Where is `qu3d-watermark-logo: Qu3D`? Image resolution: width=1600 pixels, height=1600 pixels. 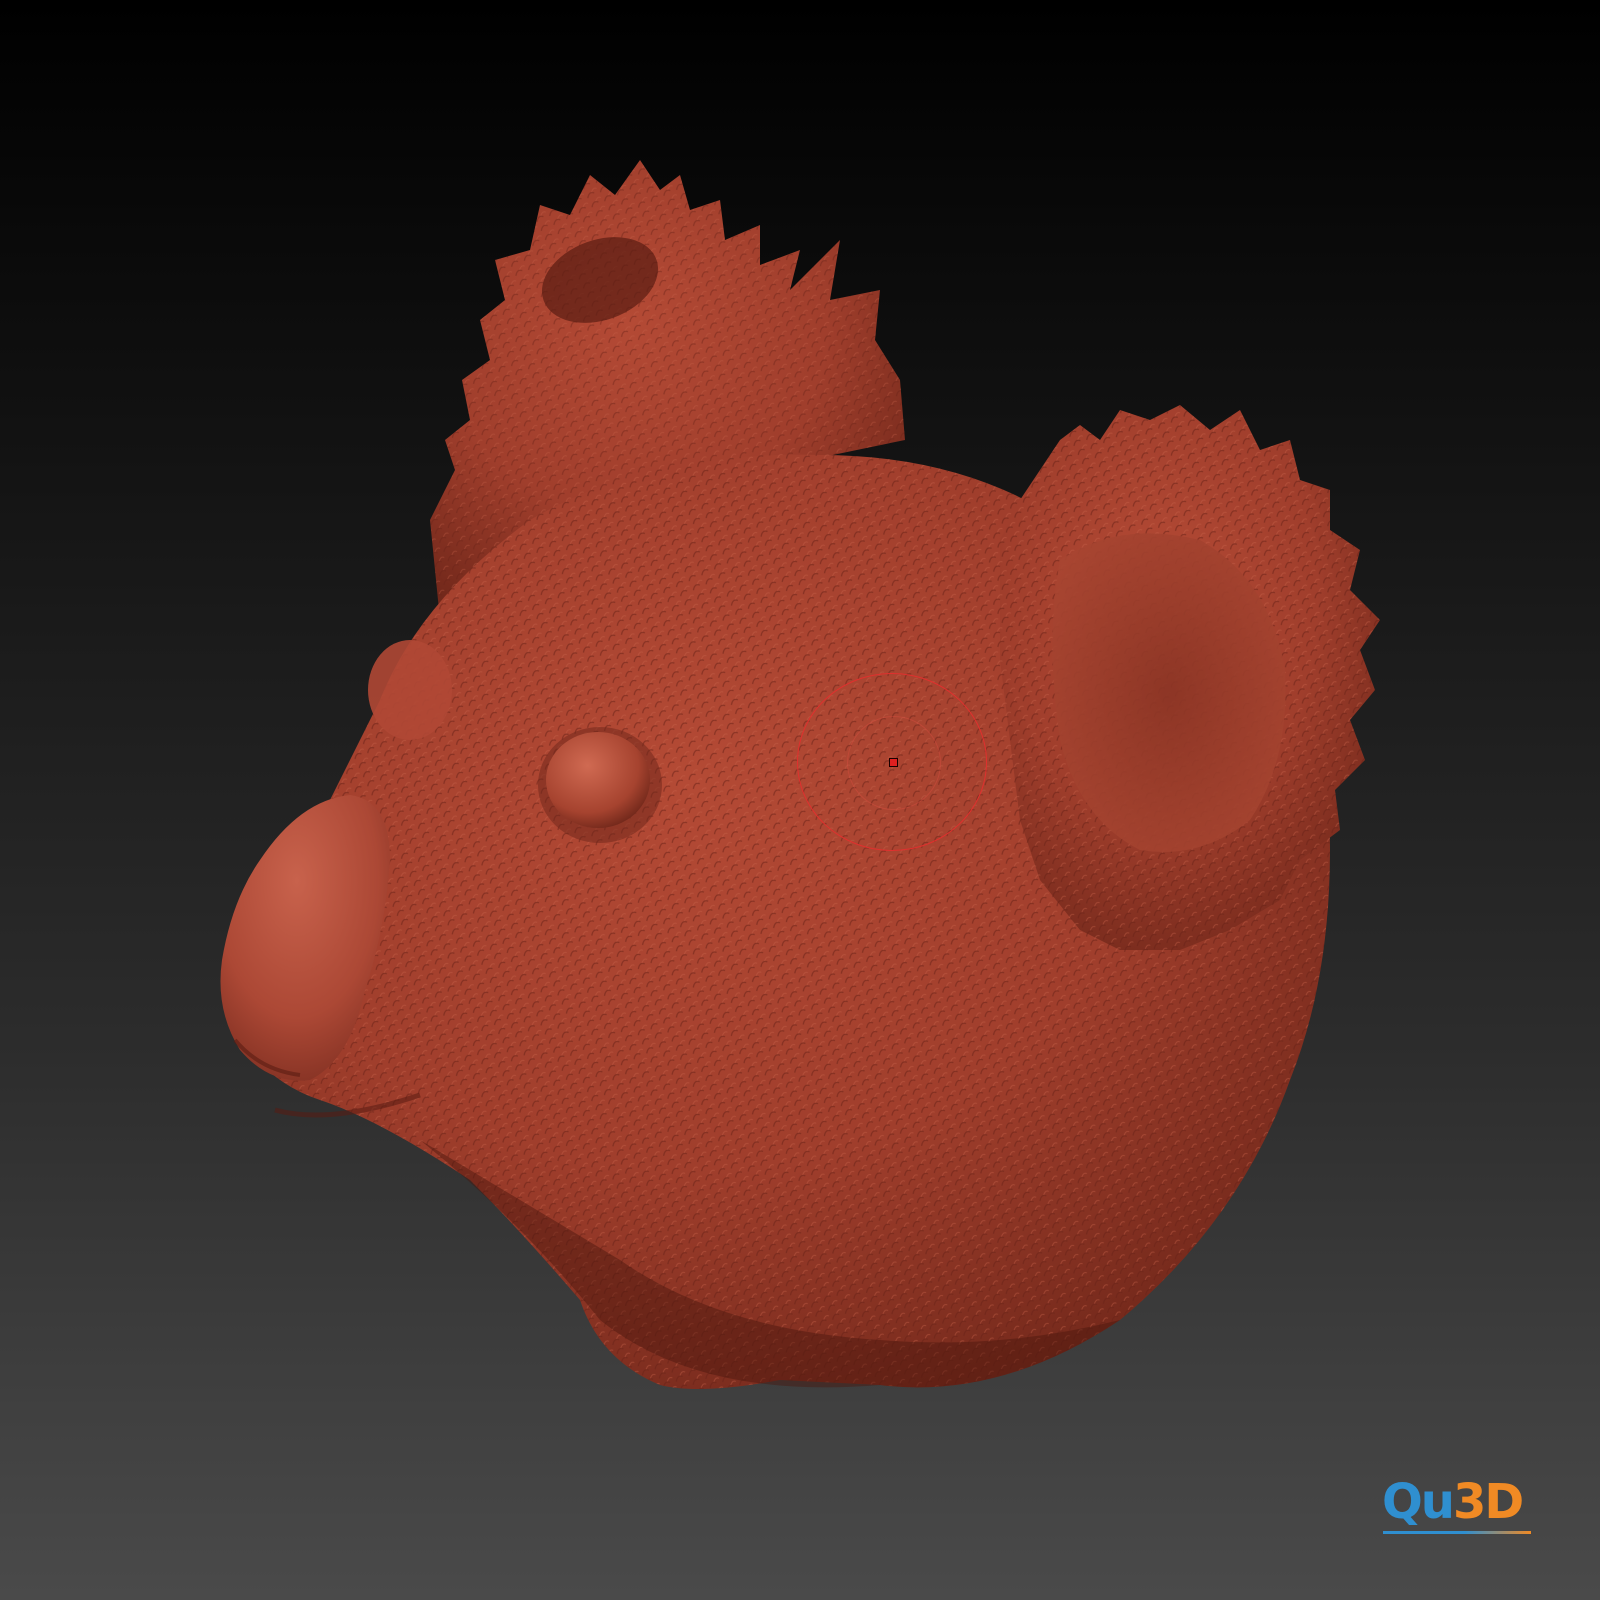 qu3d-watermark-logo: Qu3D is located at coordinates (1453, 1505).